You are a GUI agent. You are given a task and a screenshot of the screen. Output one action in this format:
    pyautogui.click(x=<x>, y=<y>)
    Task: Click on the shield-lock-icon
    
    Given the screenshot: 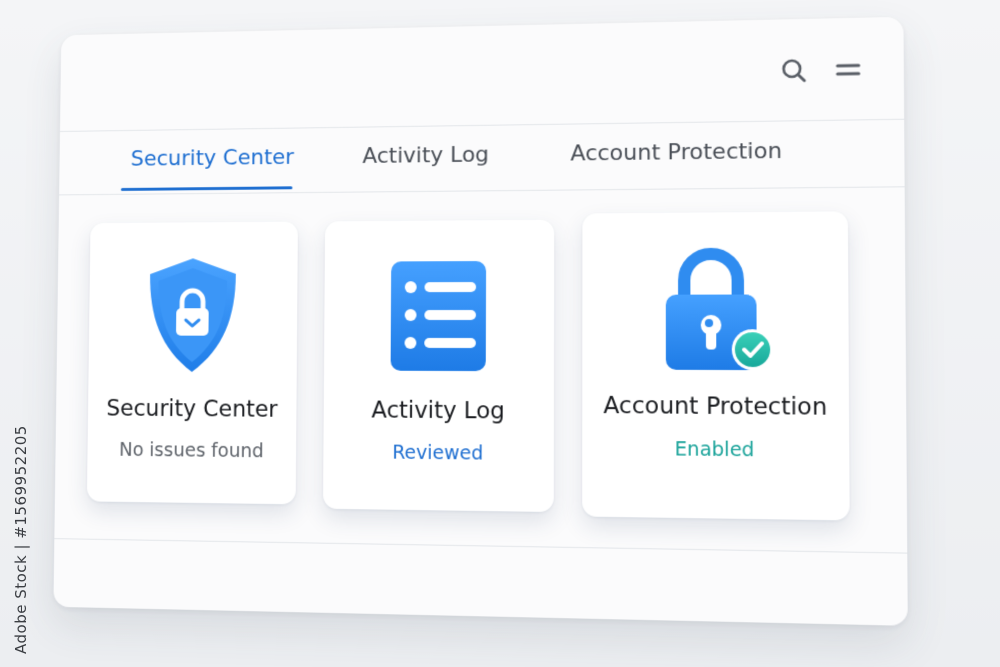 What is the action you would take?
    pyautogui.click(x=192, y=315)
    